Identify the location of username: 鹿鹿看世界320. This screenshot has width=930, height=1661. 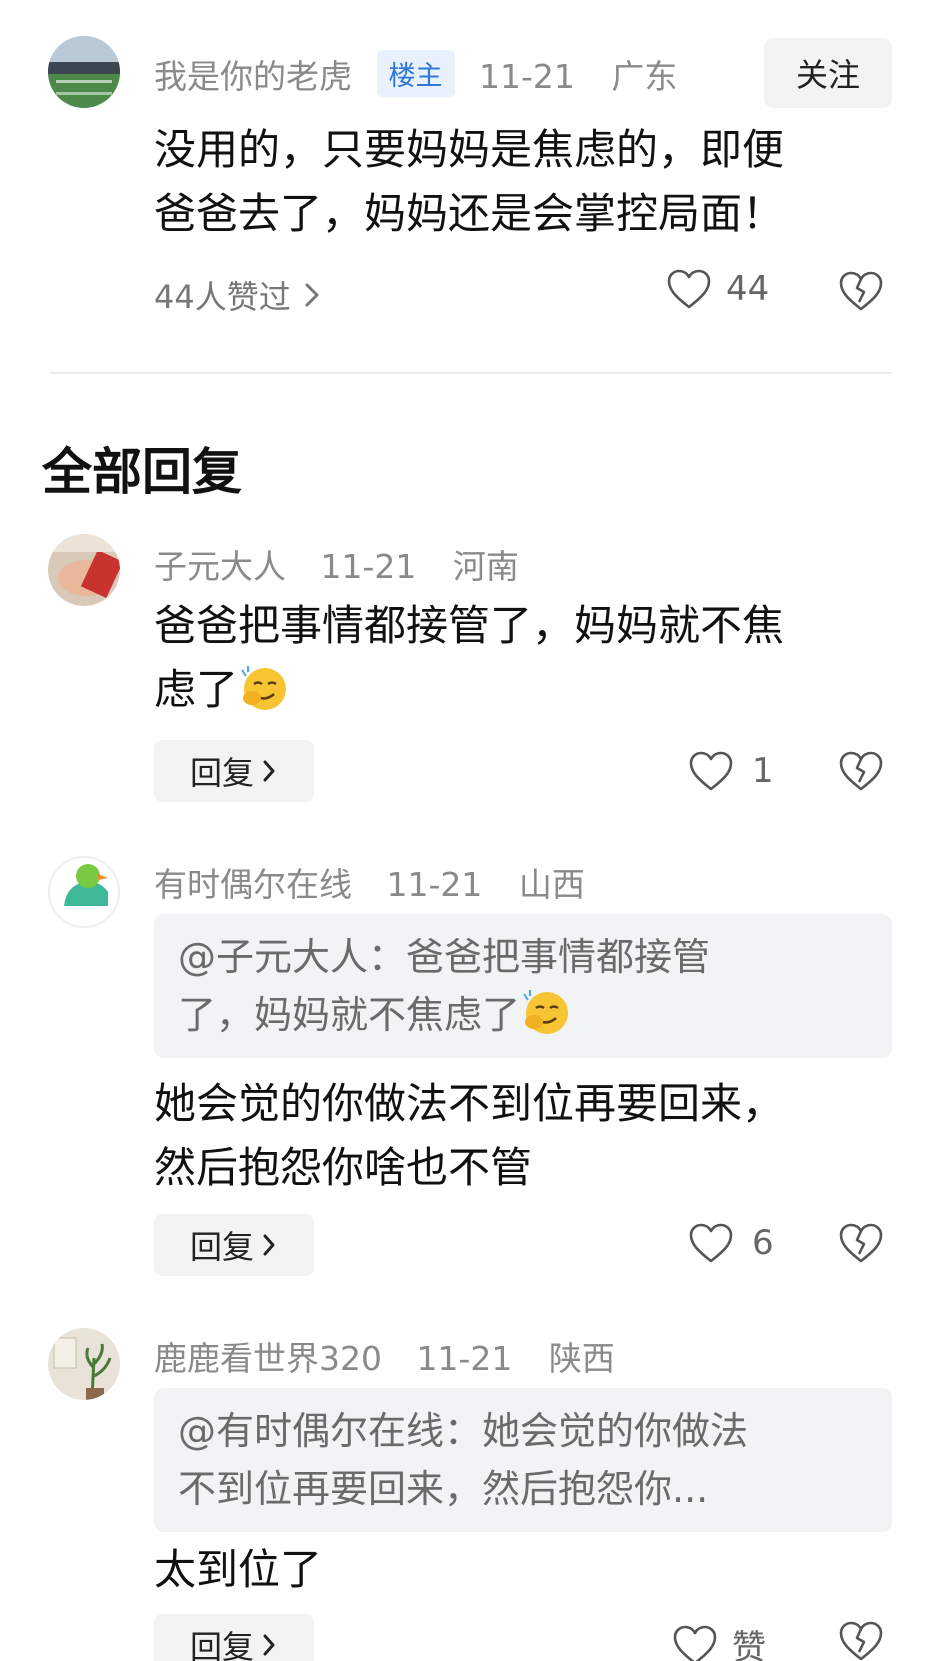
(268, 1358).